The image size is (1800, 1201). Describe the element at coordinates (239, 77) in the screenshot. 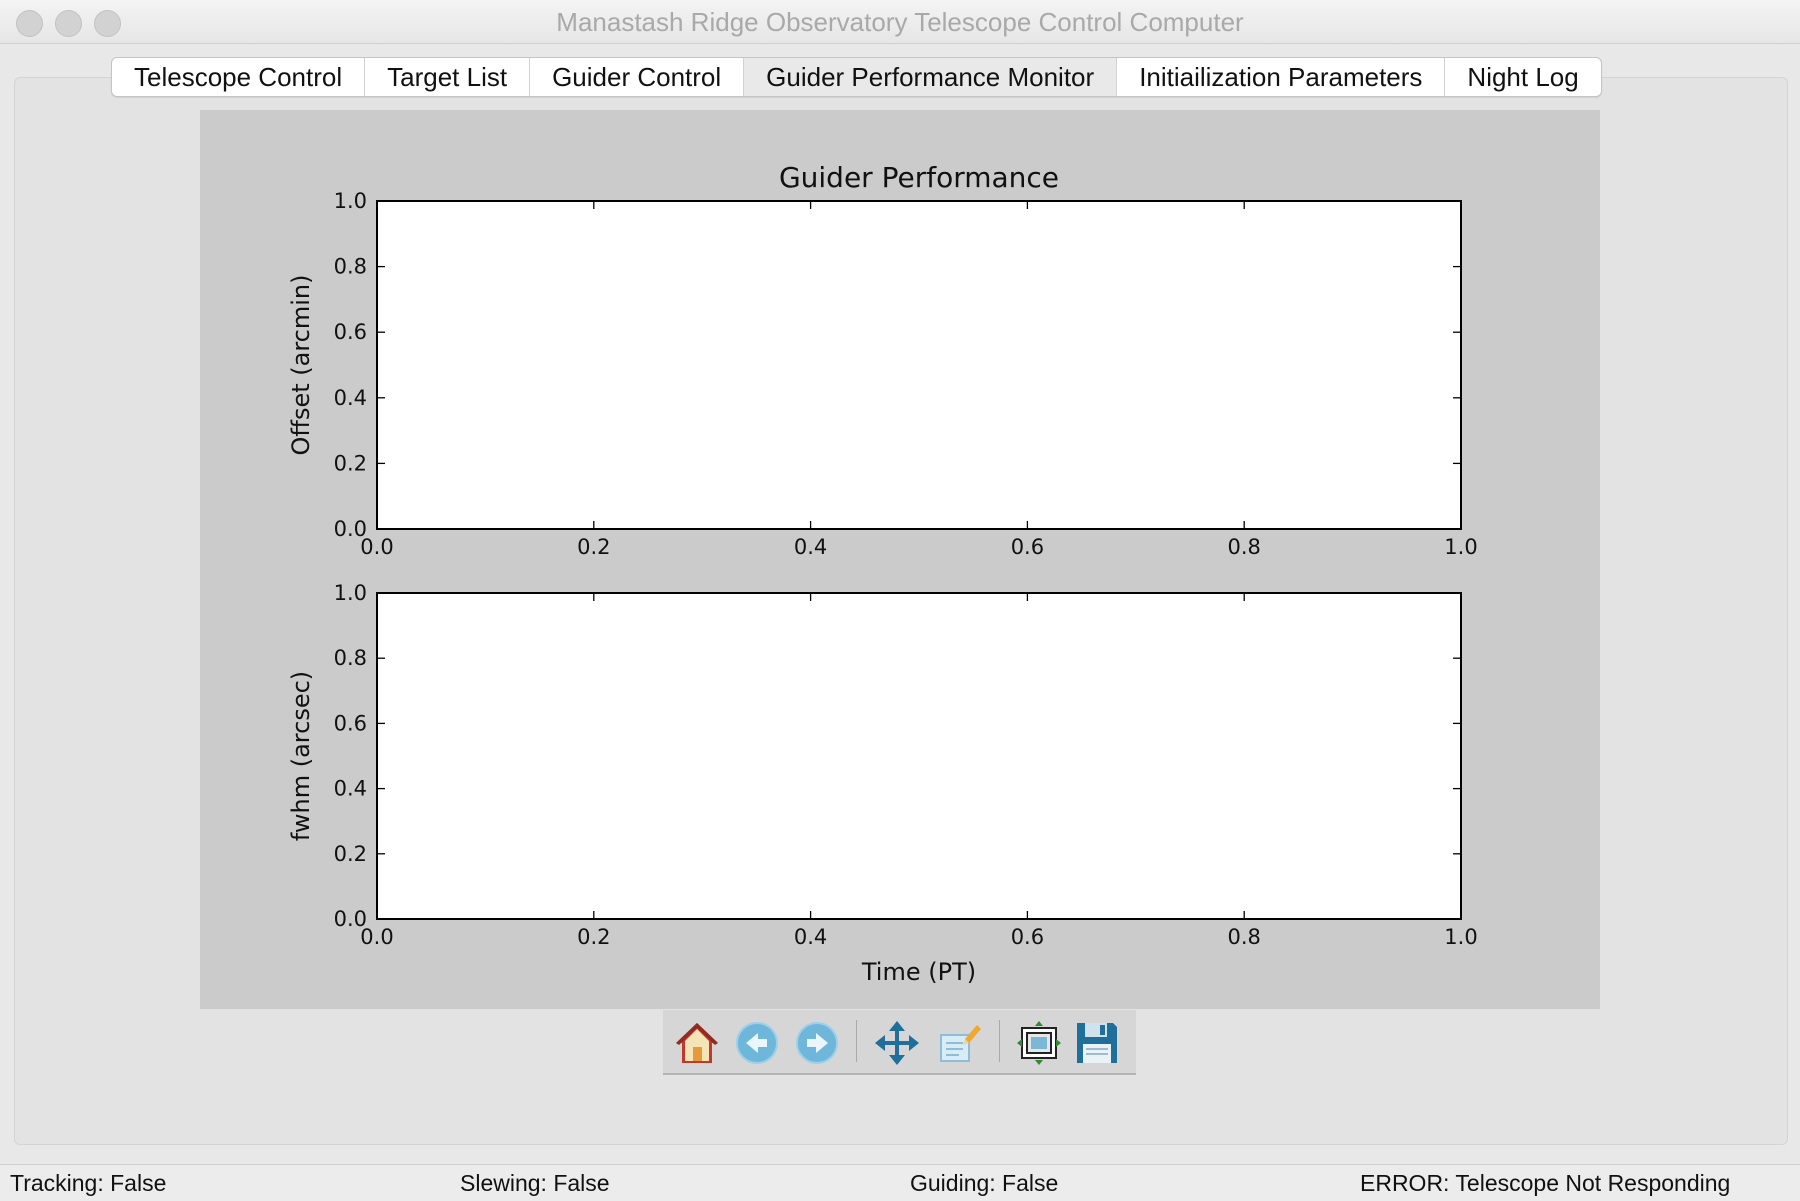

I see `tab-telescope-control: Telescope Control` at that location.